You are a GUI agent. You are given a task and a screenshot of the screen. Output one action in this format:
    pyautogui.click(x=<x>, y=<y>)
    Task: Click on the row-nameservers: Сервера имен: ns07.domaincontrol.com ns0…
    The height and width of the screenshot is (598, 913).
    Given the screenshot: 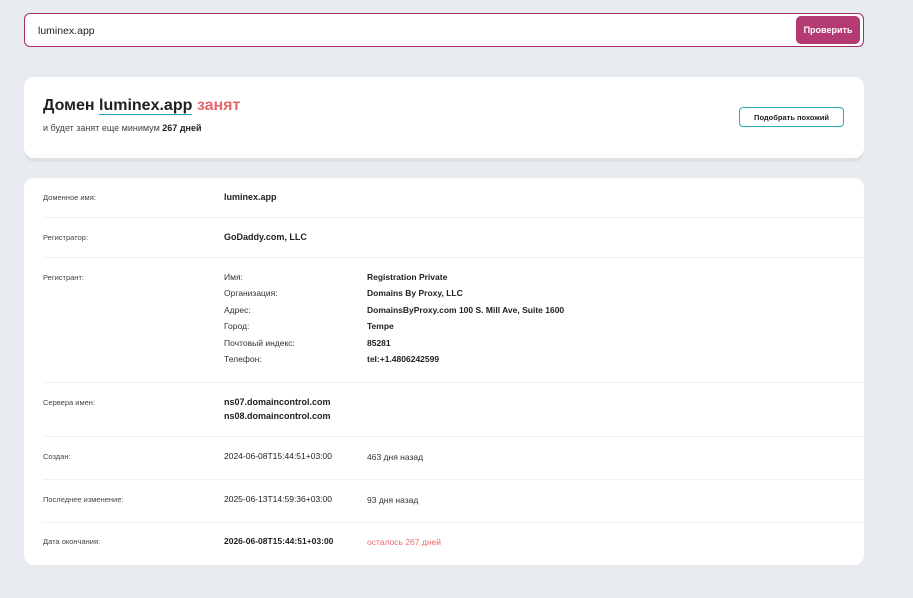 What is the action you would take?
    pyautogui.click(x=444, y=410)
    